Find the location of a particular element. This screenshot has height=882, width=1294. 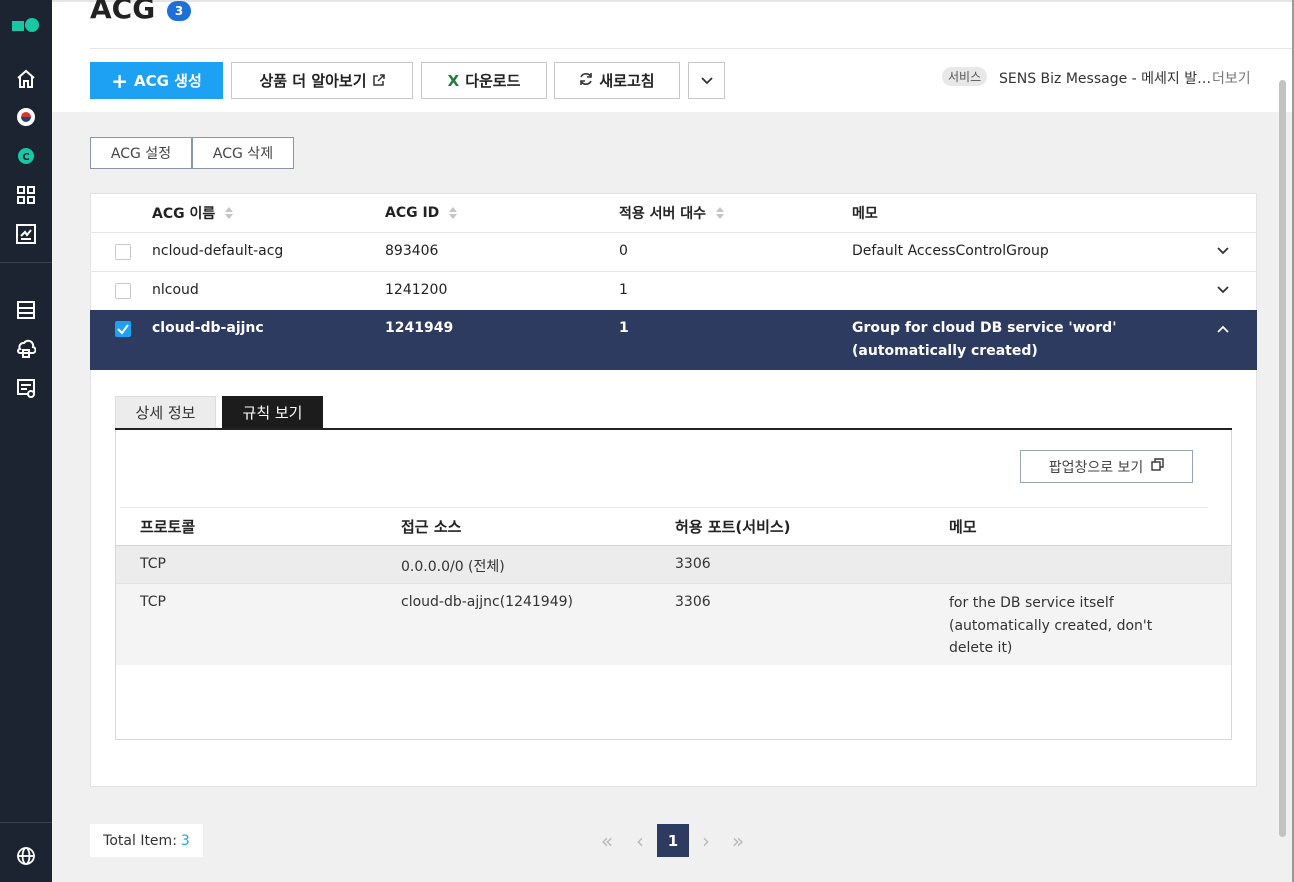

column-servers-label: 적용 서버 대수 is located at coordinates (663, 214).